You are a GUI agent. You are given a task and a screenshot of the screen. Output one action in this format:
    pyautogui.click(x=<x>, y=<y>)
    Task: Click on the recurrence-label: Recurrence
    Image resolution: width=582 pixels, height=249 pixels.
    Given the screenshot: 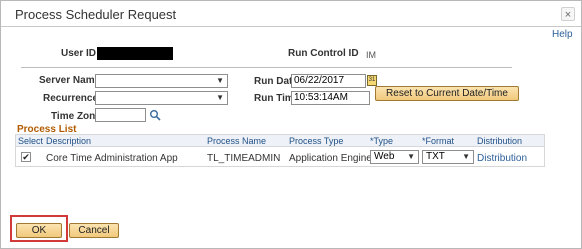 What is the action you would take?
    pyautogui.click(x=71, y=98)
    